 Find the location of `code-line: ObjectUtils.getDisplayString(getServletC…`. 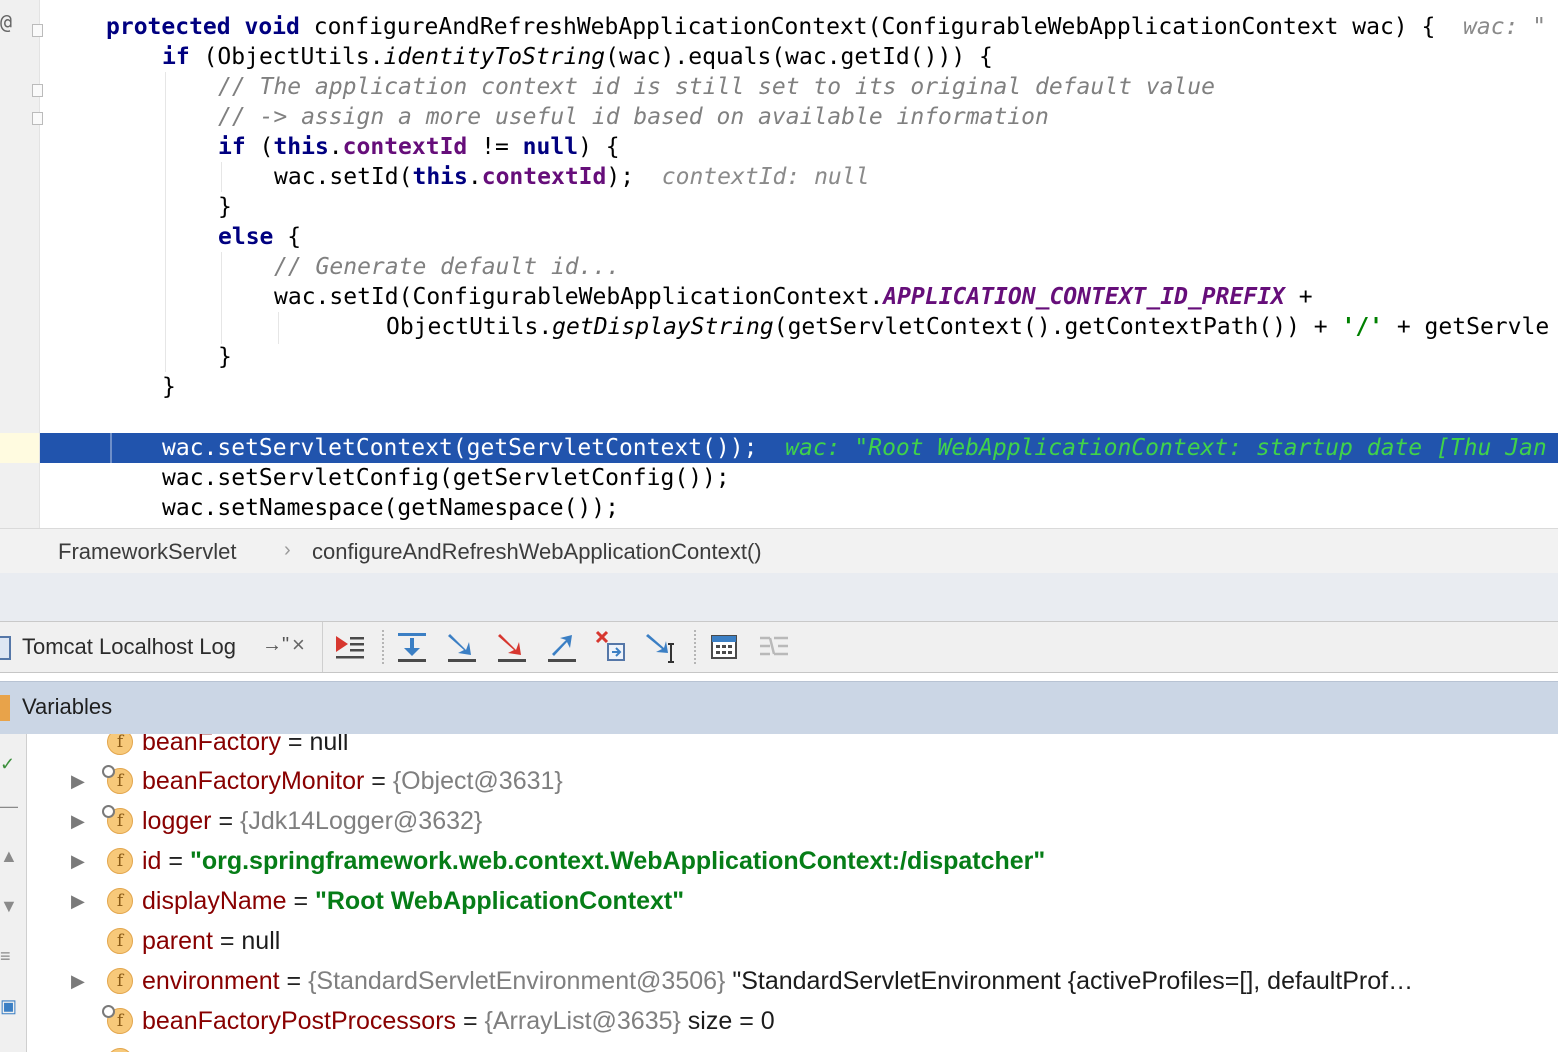

code-line: ObjectUtils.getDisplayString(getServletC… is located at coordinates (794, 327).